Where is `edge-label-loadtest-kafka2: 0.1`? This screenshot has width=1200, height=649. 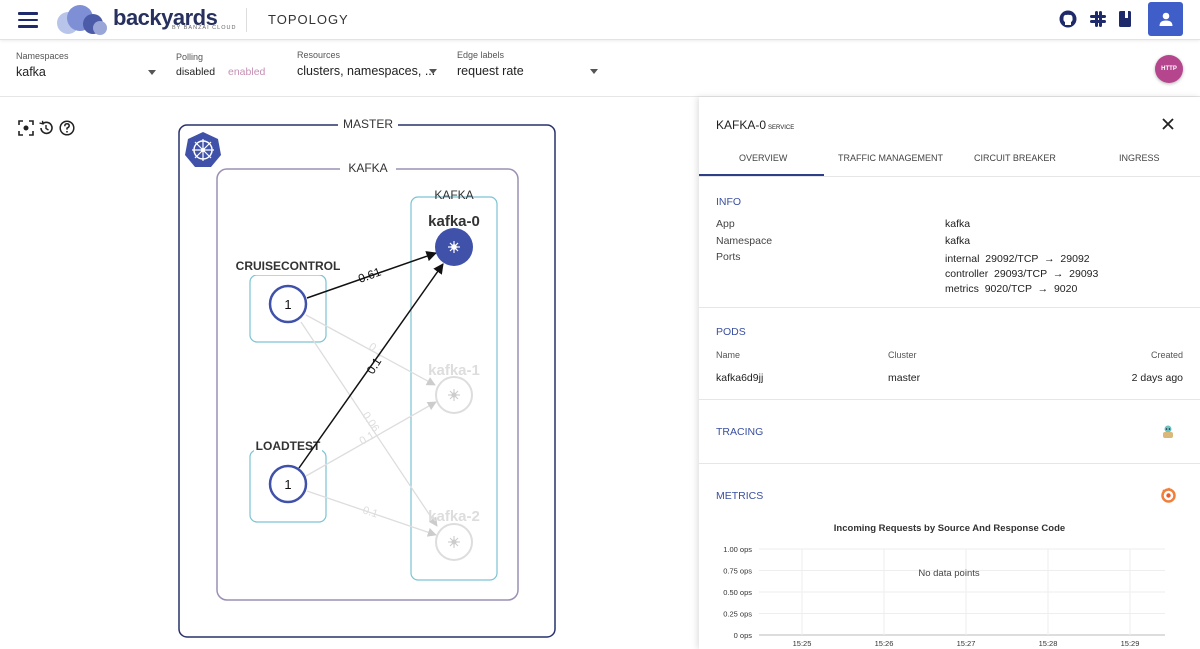 edge-label-loadtest-kafka2: 0.1 is located at coordinates (370, 512).